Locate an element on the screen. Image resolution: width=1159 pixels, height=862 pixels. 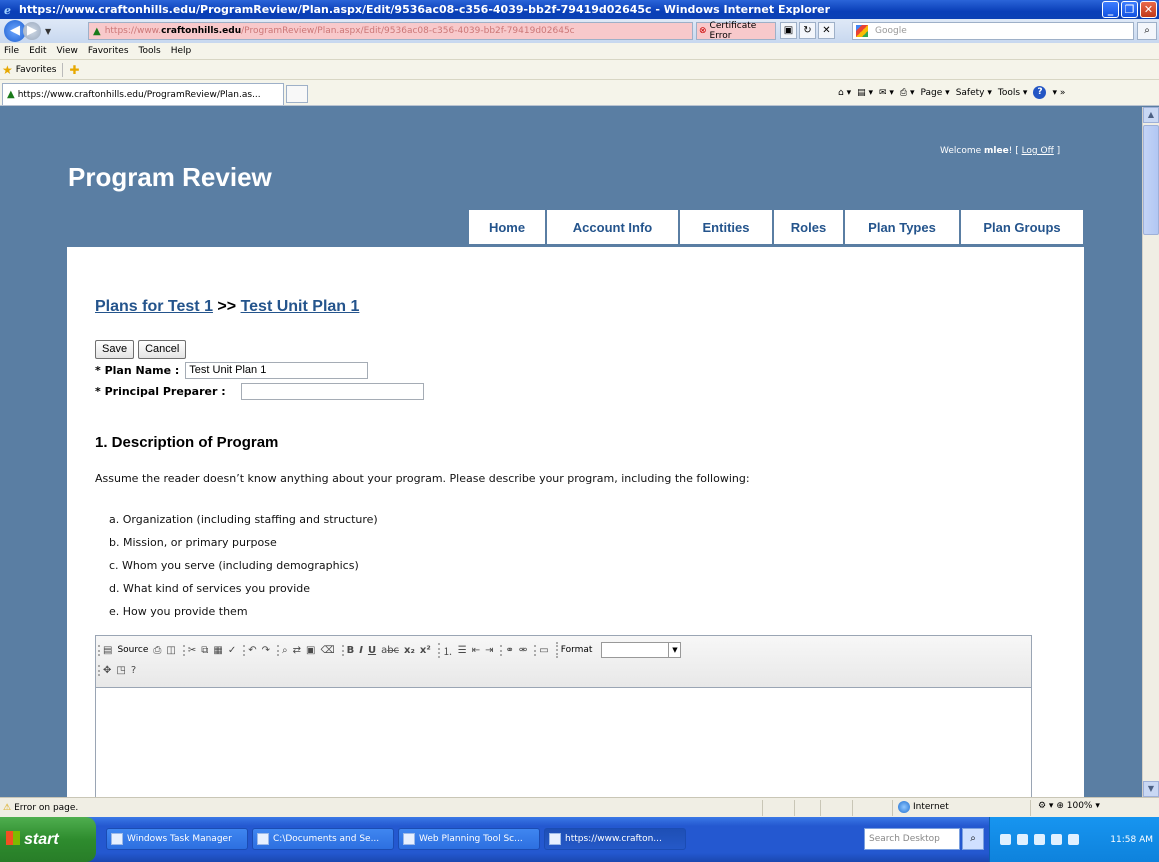
tray-help-icon is located at coordinates (1005, 839).